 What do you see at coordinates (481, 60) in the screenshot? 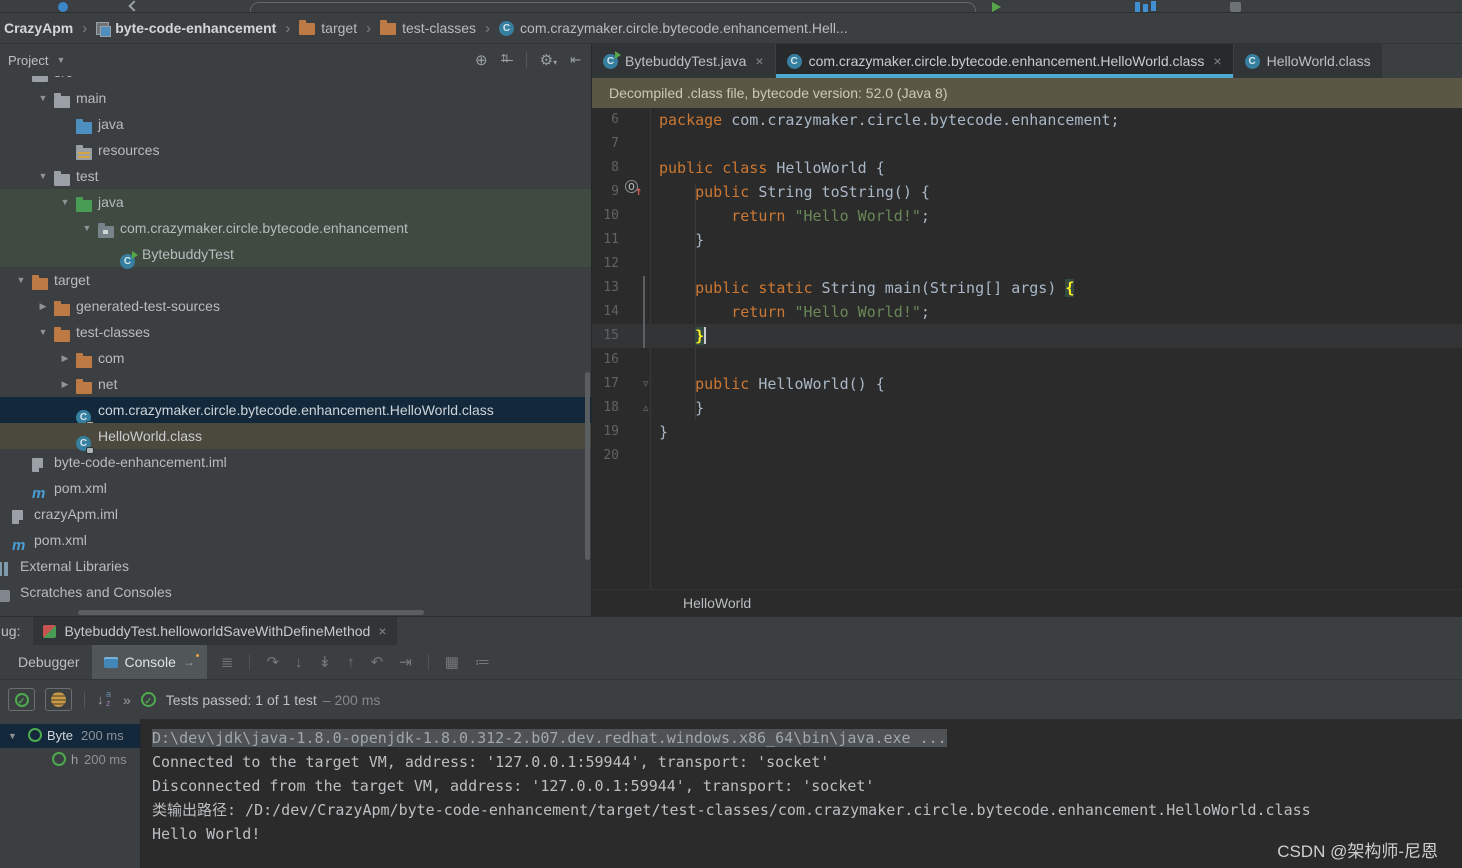
I see `locate-file-icon: ⊕` at bounding box center [481, 60].